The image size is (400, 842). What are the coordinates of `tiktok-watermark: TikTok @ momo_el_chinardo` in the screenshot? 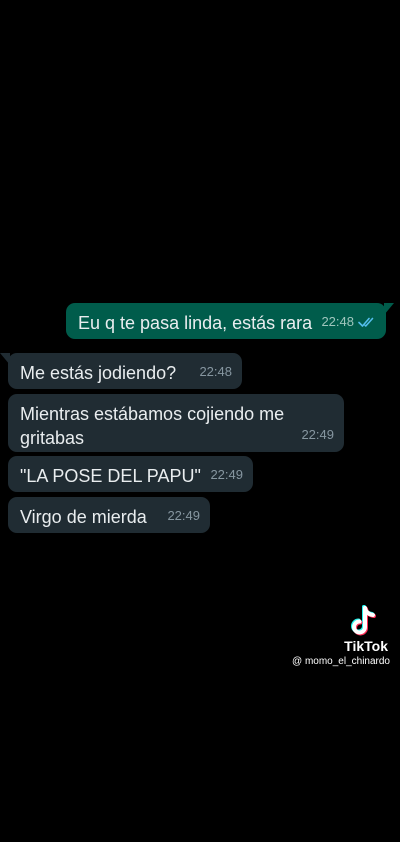 It's located at (329, 636).